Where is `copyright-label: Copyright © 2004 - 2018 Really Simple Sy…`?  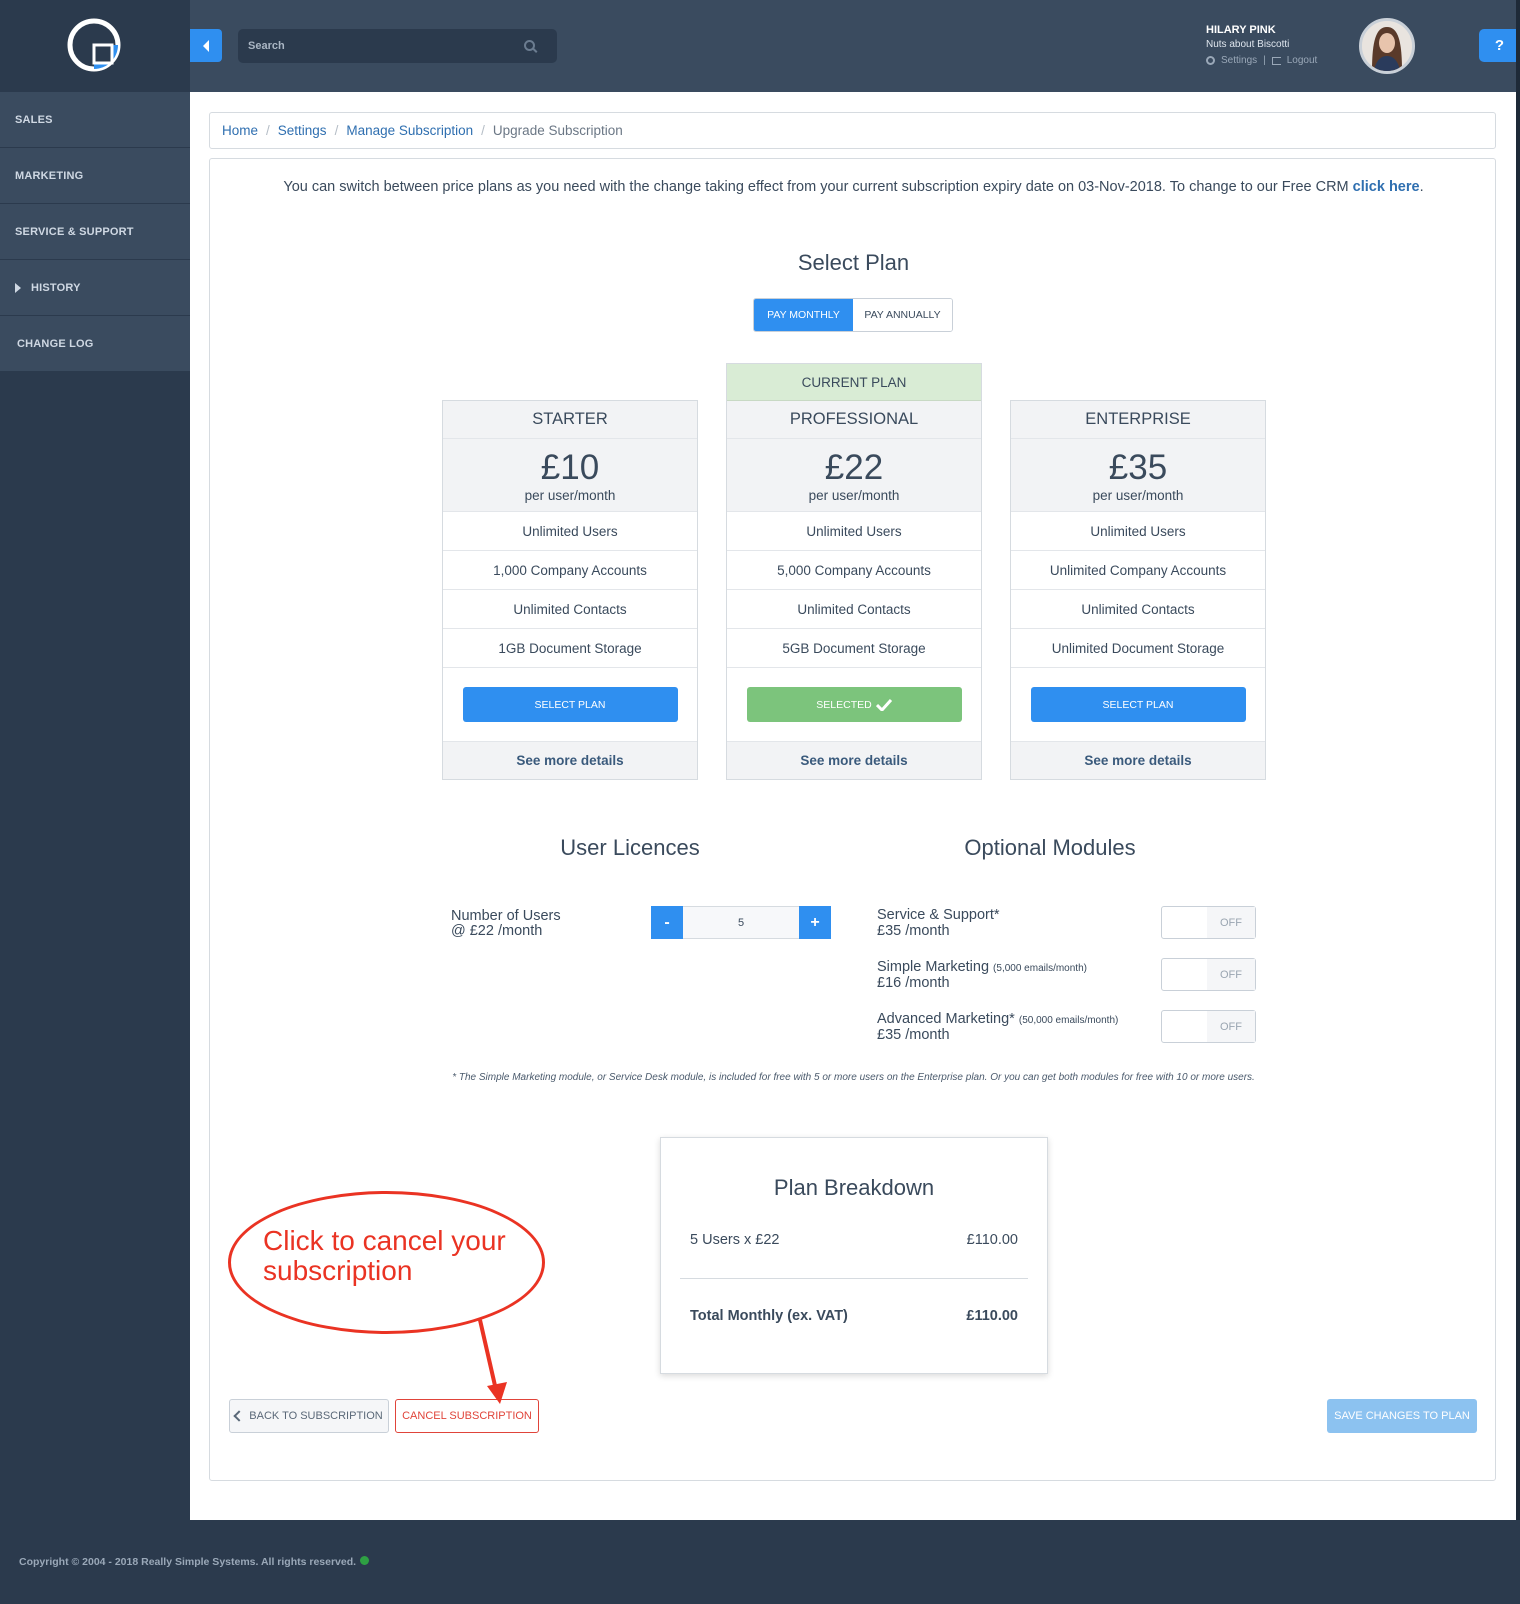
copyright-label: Copyright © 2004 - 2018 Really Simple Sy… is located at coordinates (188, 1562).